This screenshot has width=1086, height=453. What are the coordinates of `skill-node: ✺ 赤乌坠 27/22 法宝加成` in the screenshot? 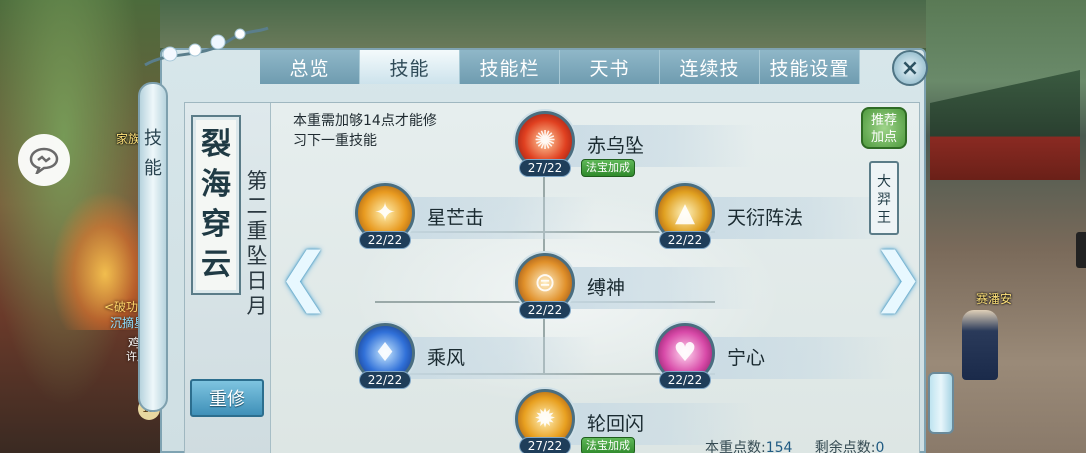 It's located at (635, 146).